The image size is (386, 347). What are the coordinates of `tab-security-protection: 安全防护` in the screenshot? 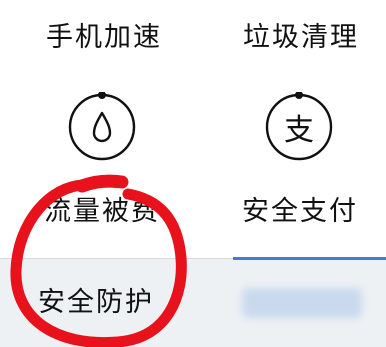 It's located at (96, 303).